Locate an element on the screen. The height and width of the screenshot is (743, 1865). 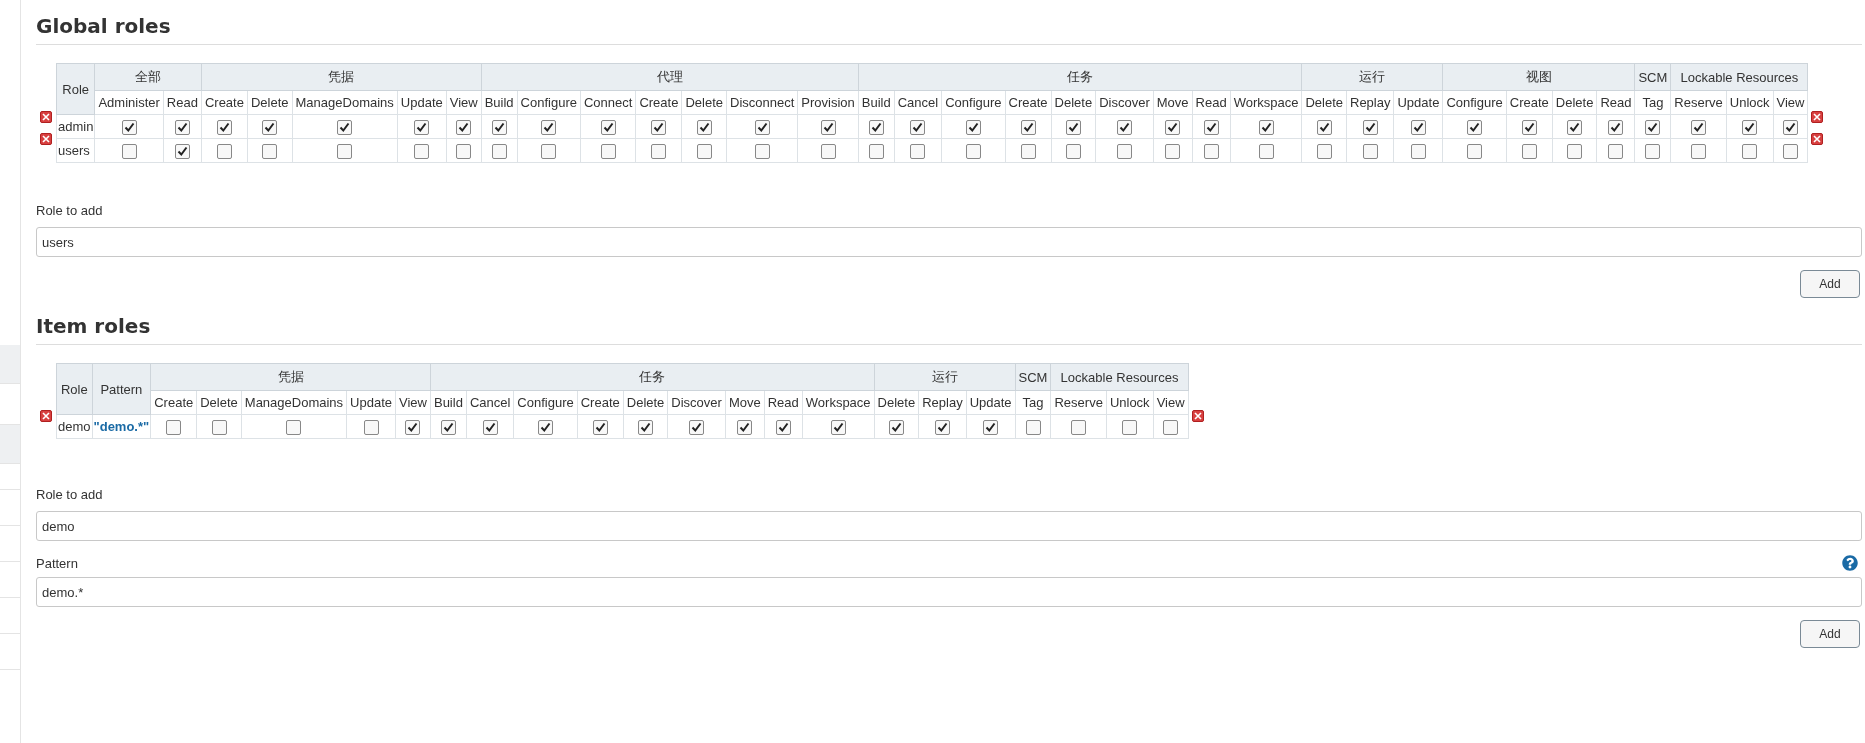
input-field: demo.* is located at coordinates (949, 592).